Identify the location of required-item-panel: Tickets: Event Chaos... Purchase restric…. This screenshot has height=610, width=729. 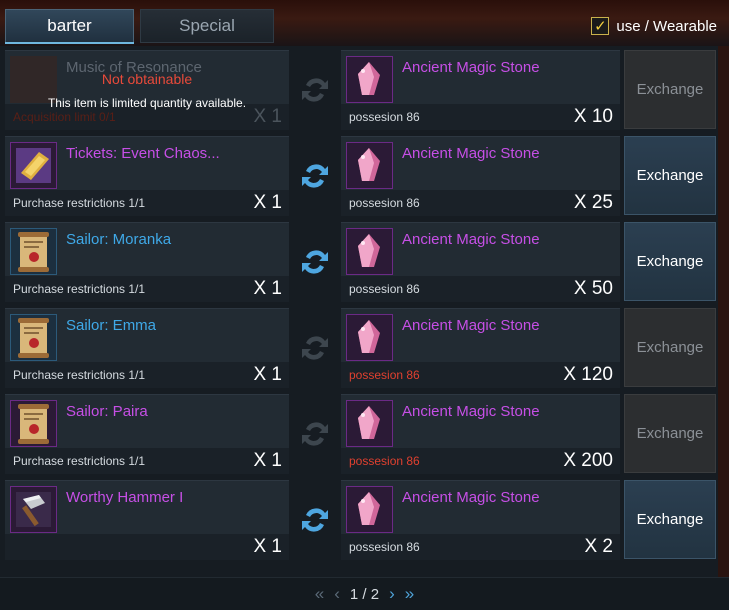
(147, 176).